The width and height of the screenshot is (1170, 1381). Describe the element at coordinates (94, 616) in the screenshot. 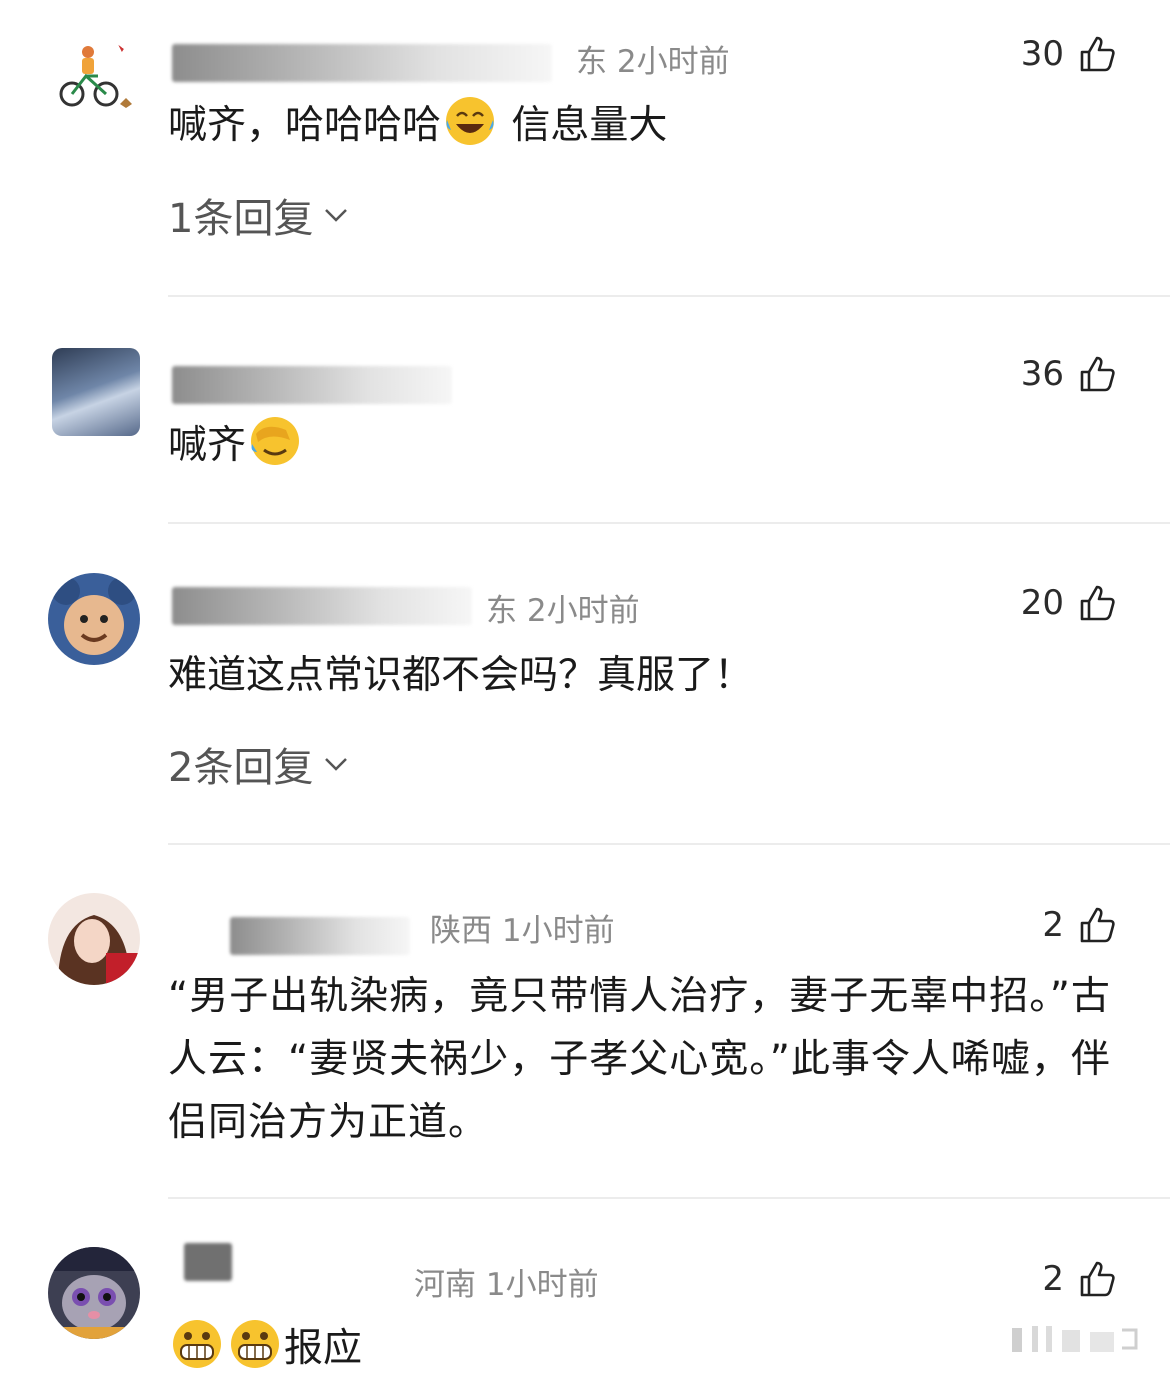

I see `bear-hood-avatar-icon` at that location.